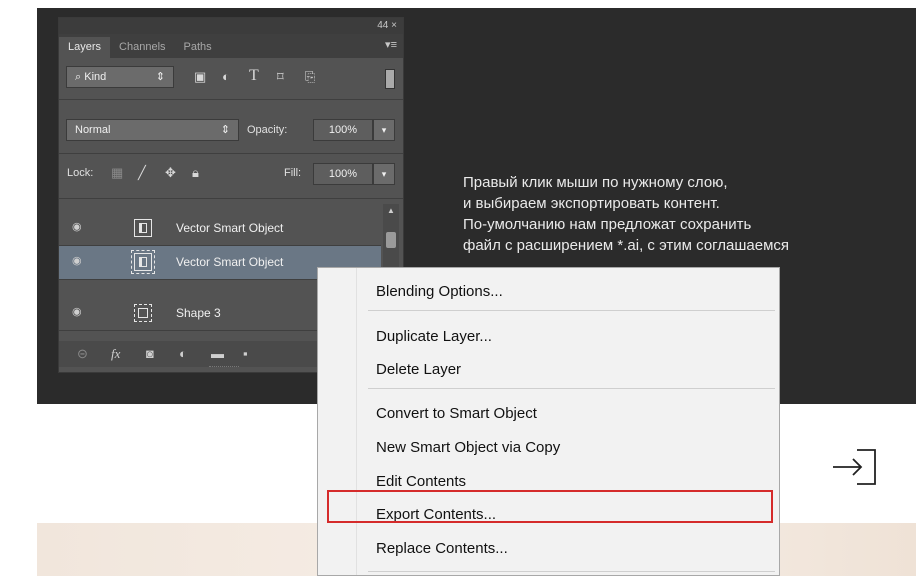 The image size is (916, 576). I want to click on menu-item-convert-to-smart-object: Convert to Smart Object, so click(456, 413).